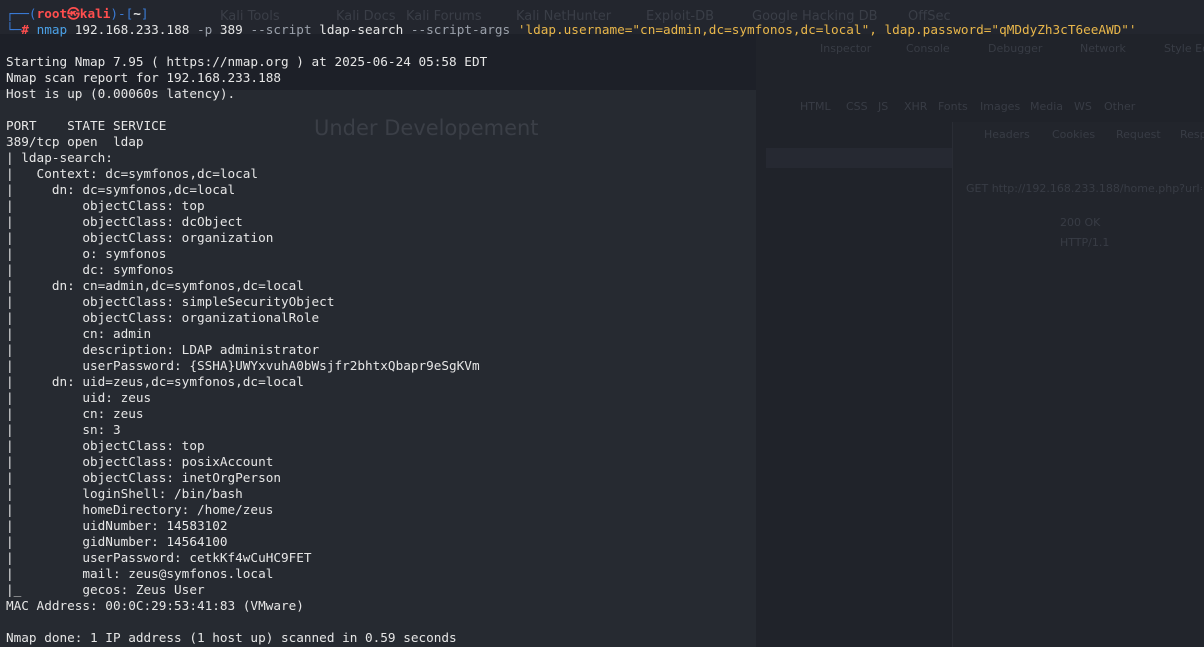  Describe the element at coordinates (143, 477) in the screenshot. I see `output-line: | objectClass: inetOrgPerson` at that location.